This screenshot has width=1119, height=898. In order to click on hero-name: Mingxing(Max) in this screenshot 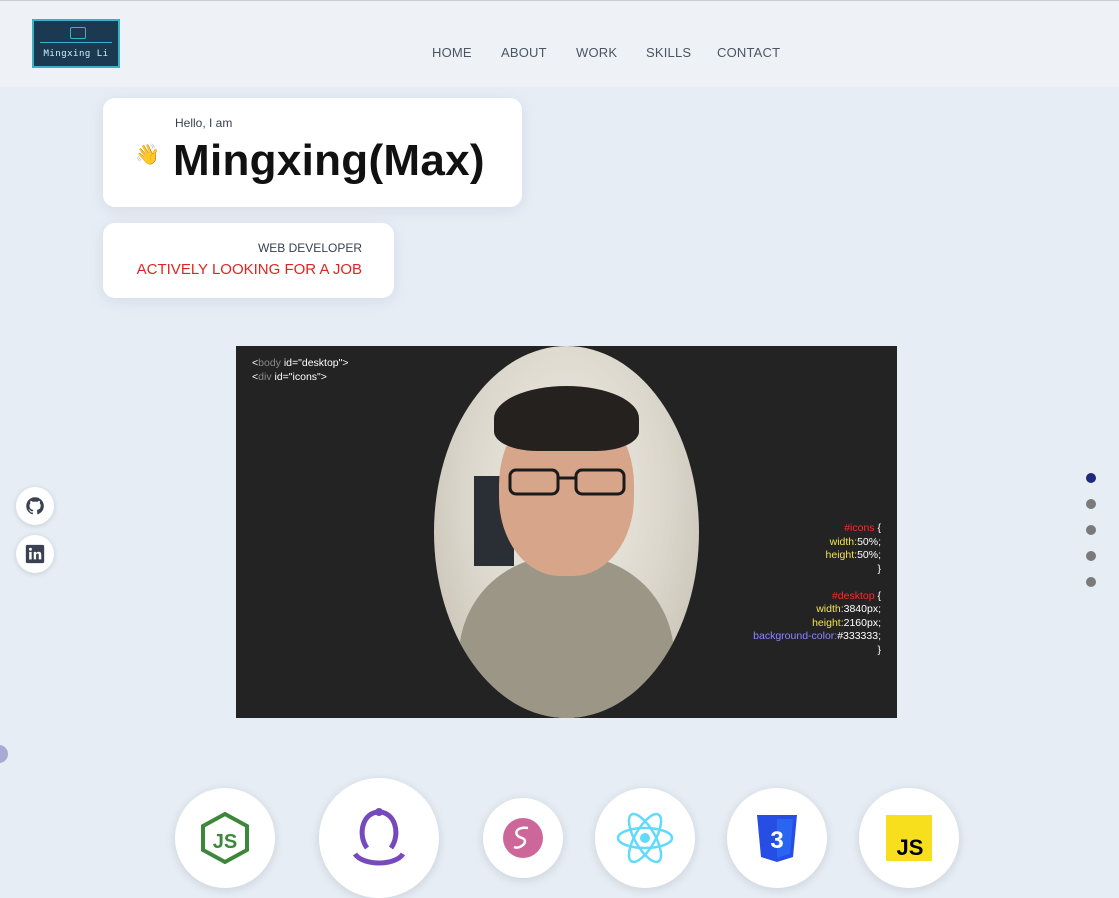, I will do `click(329, 160)`.